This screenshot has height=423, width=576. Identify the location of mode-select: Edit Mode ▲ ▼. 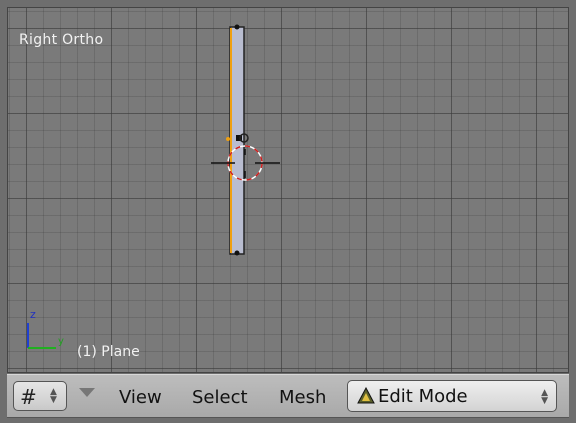
(452, 396).